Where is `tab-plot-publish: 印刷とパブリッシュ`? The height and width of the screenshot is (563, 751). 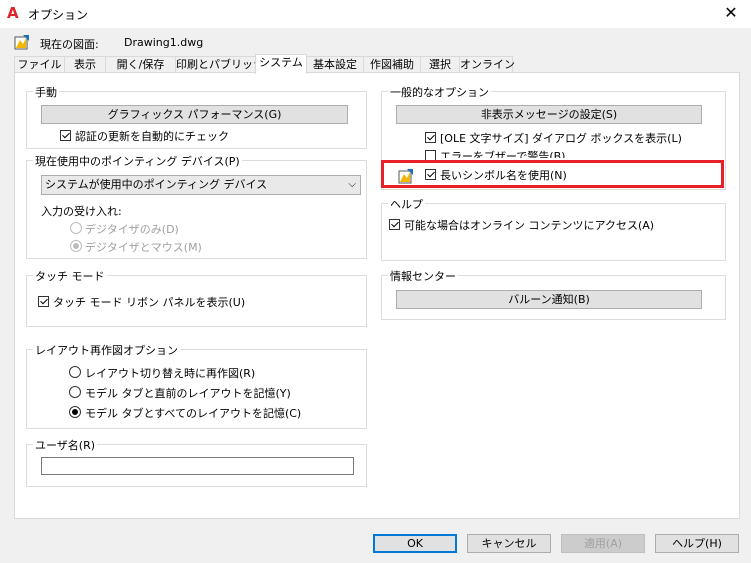
tab-plot-publish: 印刷とパブリッシュ is located at coordinates (225, 64).